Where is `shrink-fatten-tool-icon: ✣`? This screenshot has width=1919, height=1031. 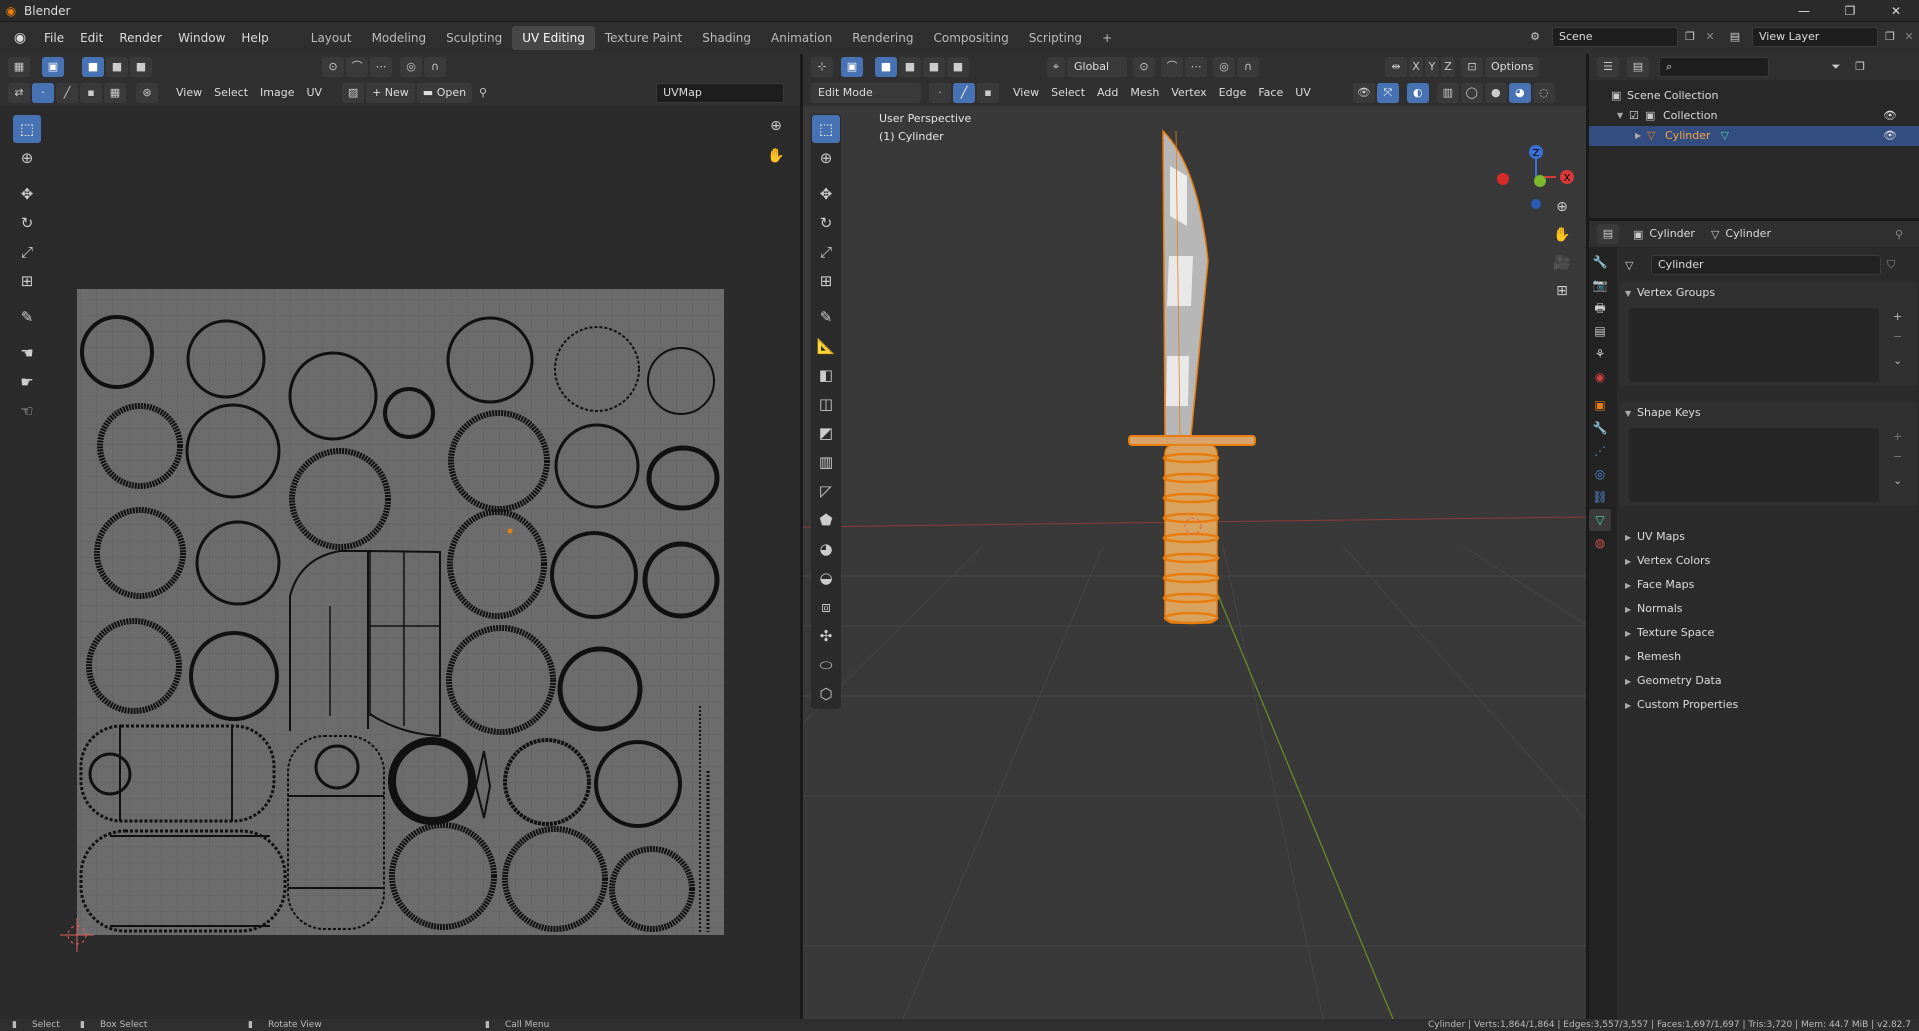 shrink-fatten-tool-icon: ✣ is located at coordinates (826, 636).